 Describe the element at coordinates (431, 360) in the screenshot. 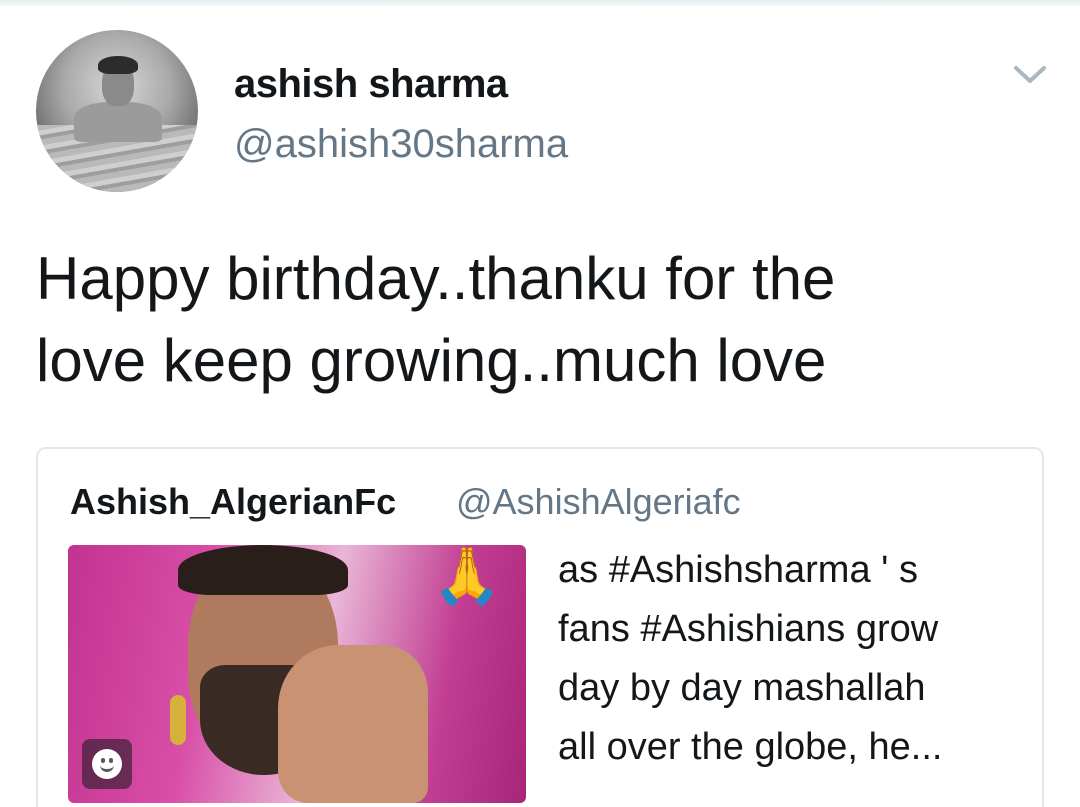

I see `tweet-text-line: love keep growing..much love` at that location.